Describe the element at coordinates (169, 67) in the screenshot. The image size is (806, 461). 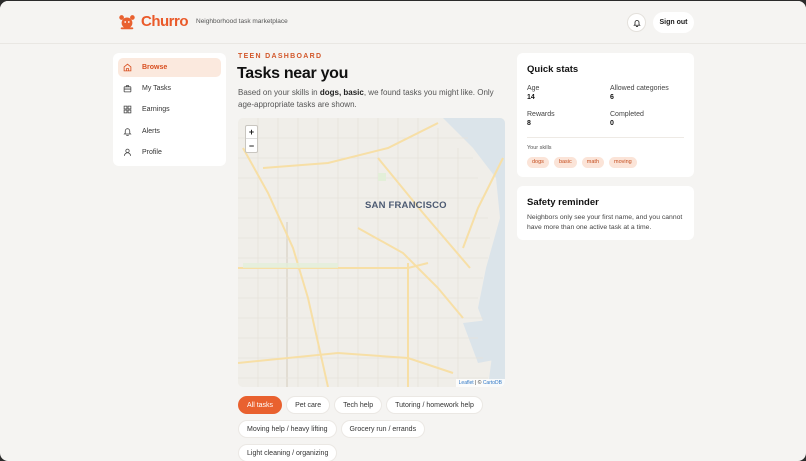
I see `sidebar-item-browse: Browse` at that location.